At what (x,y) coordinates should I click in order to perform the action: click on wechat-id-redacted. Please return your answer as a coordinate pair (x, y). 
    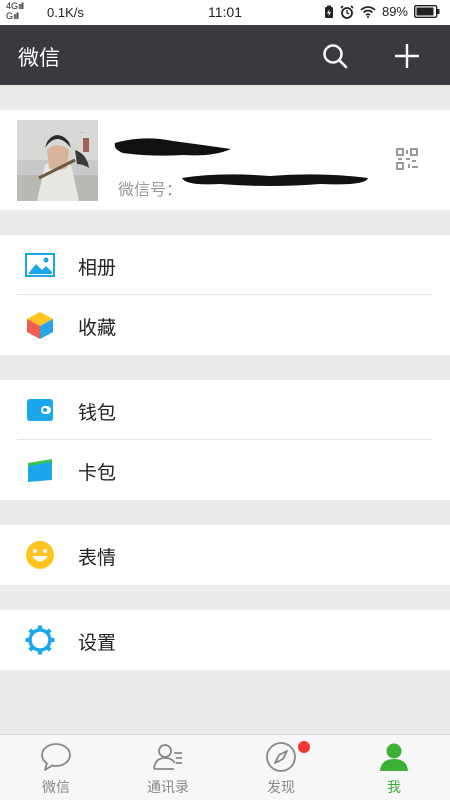
    Looking at the image, I should click on (275, 180).